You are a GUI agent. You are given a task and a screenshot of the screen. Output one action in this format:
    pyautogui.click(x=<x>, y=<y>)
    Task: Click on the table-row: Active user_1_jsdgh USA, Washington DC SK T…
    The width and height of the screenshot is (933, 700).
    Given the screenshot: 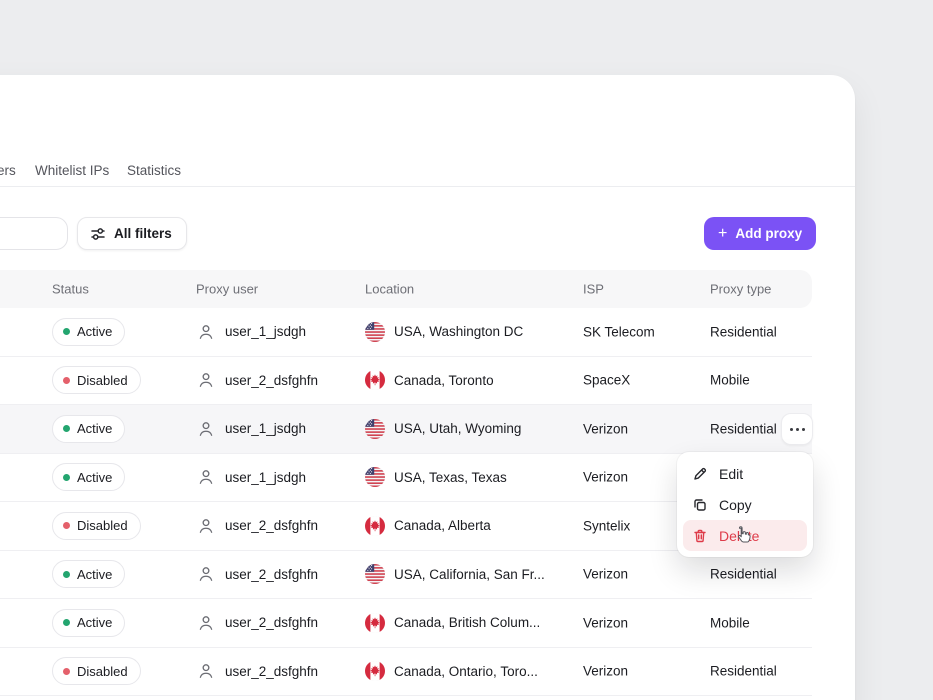 What is the action you would take?
    pyautogui.click(x=406, y=332)
    